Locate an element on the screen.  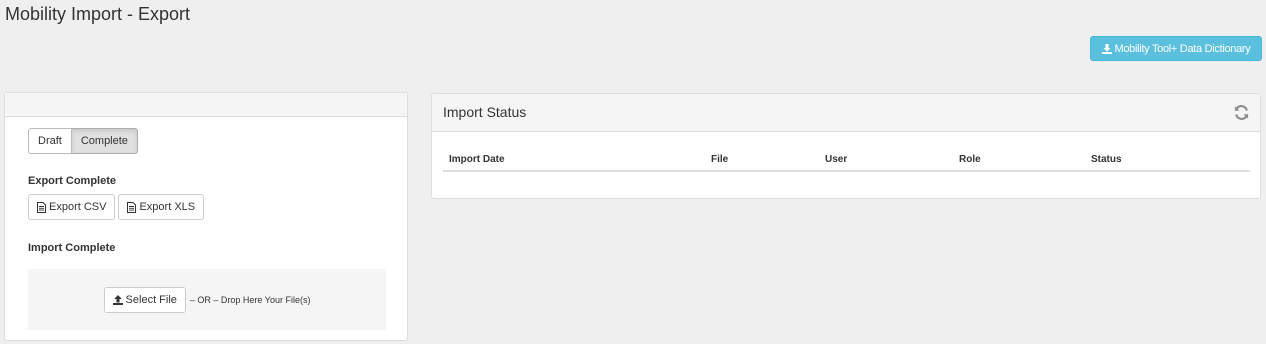
data-dictionary-label: Mobility Tool+ Data Dictionary is located at coordinates (1182, 48).